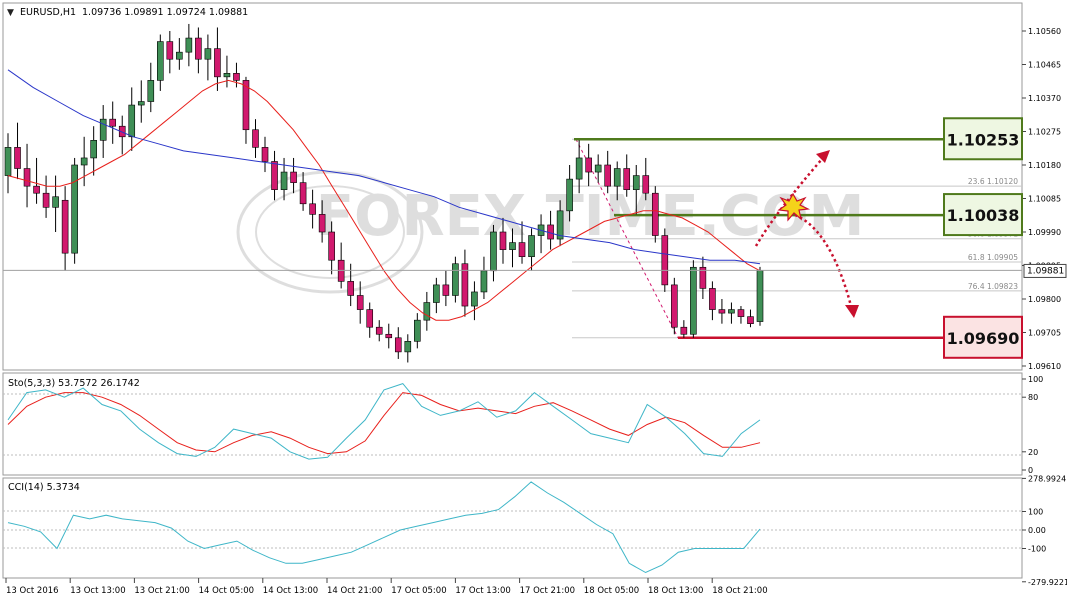 The height and width of the screenshot is (608, 1067). I want to click on time-tick-label: 18 Oct 05:00, so click(611, 591).